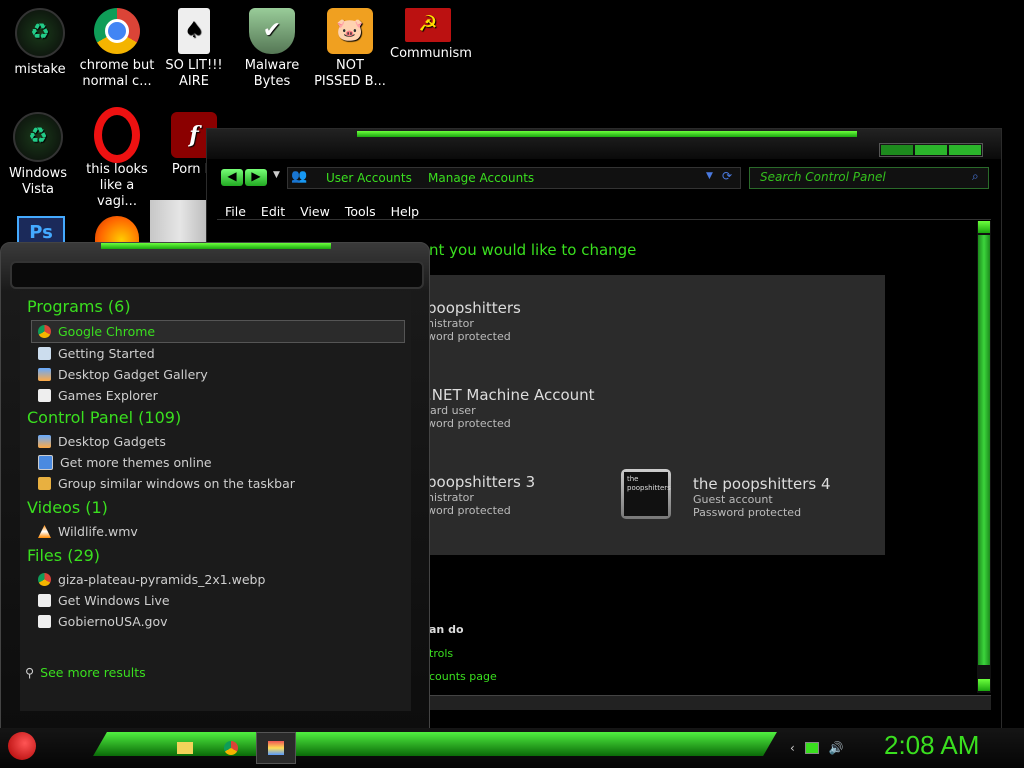 The height and width of the screenshot is (768, 1024). What do you see at coordinates (792, 748) in the screenshot?
I see `show-hidden-icons-icon: ‹` at bounding box center [792, 748].